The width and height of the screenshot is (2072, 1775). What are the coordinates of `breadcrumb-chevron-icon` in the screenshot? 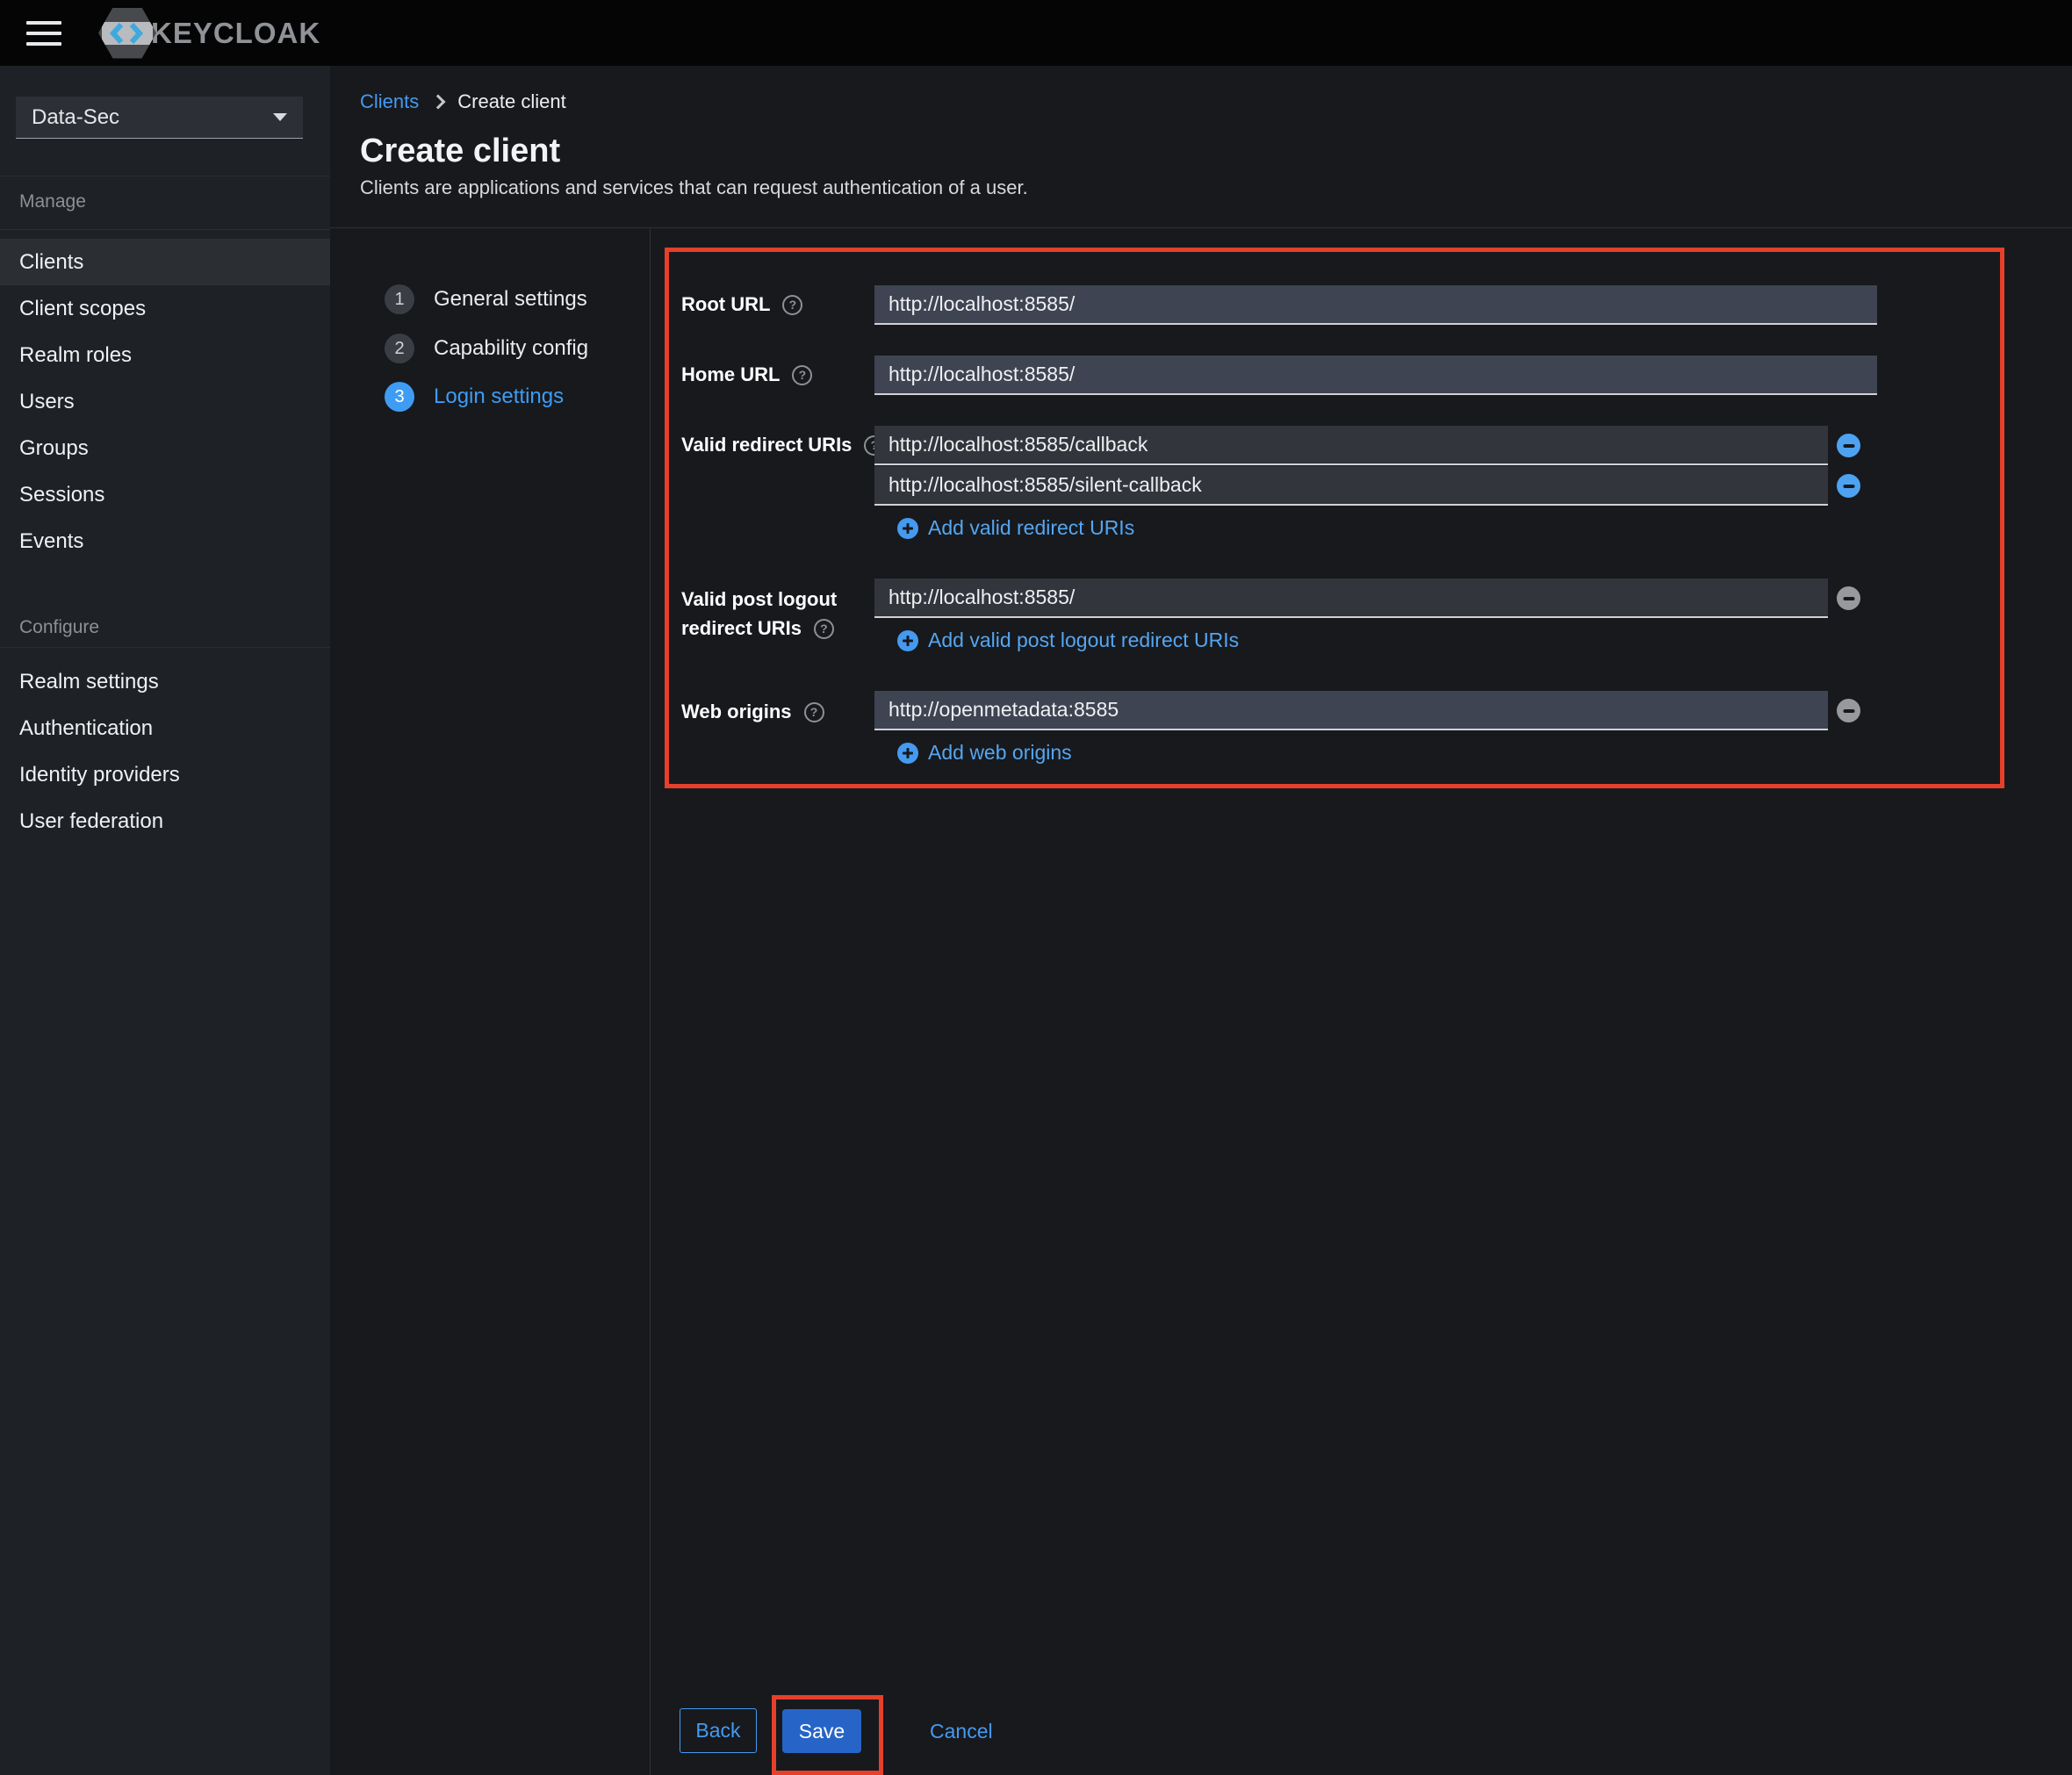 It's located at (438, 102).